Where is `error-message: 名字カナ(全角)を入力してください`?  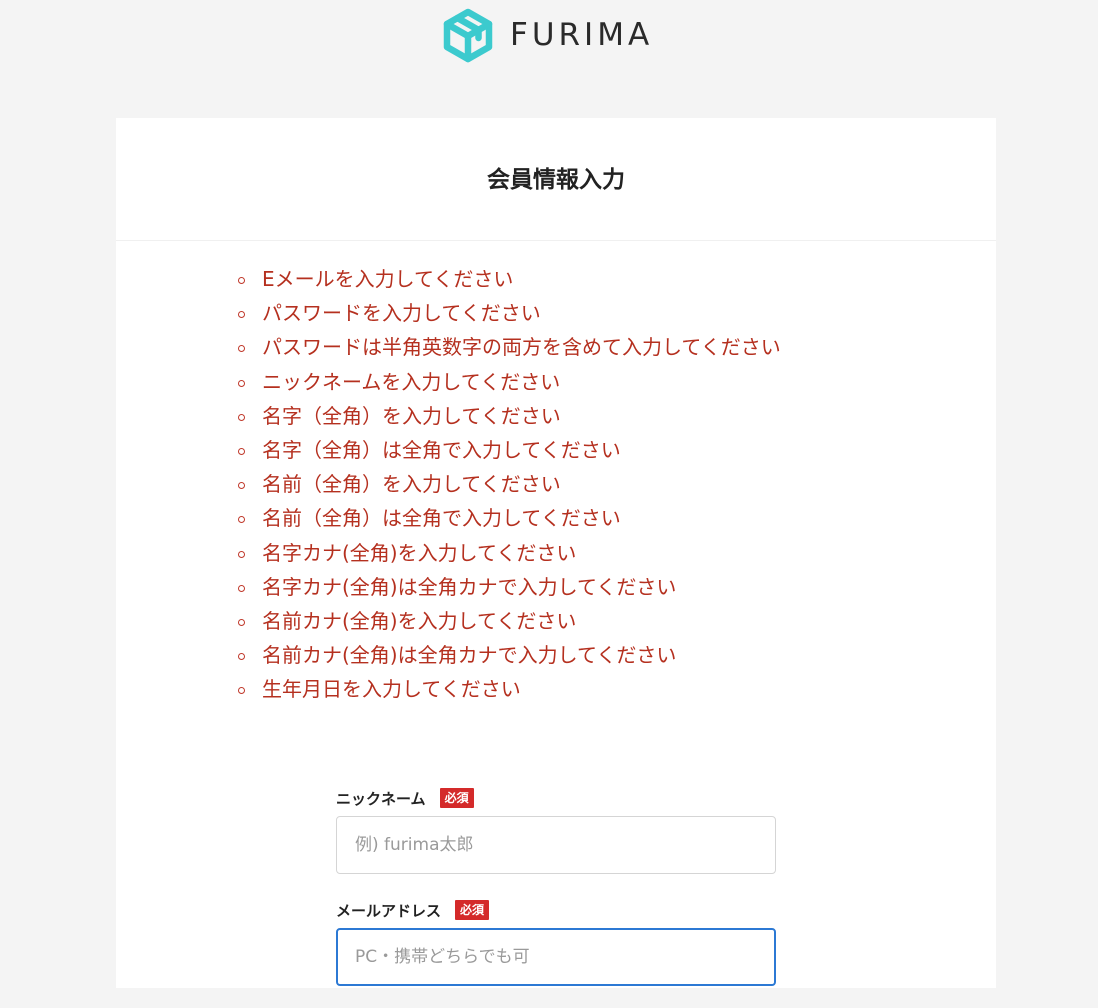
error-message: 名字カナ(全角)を入力してください is located at coordinates (509, 553).